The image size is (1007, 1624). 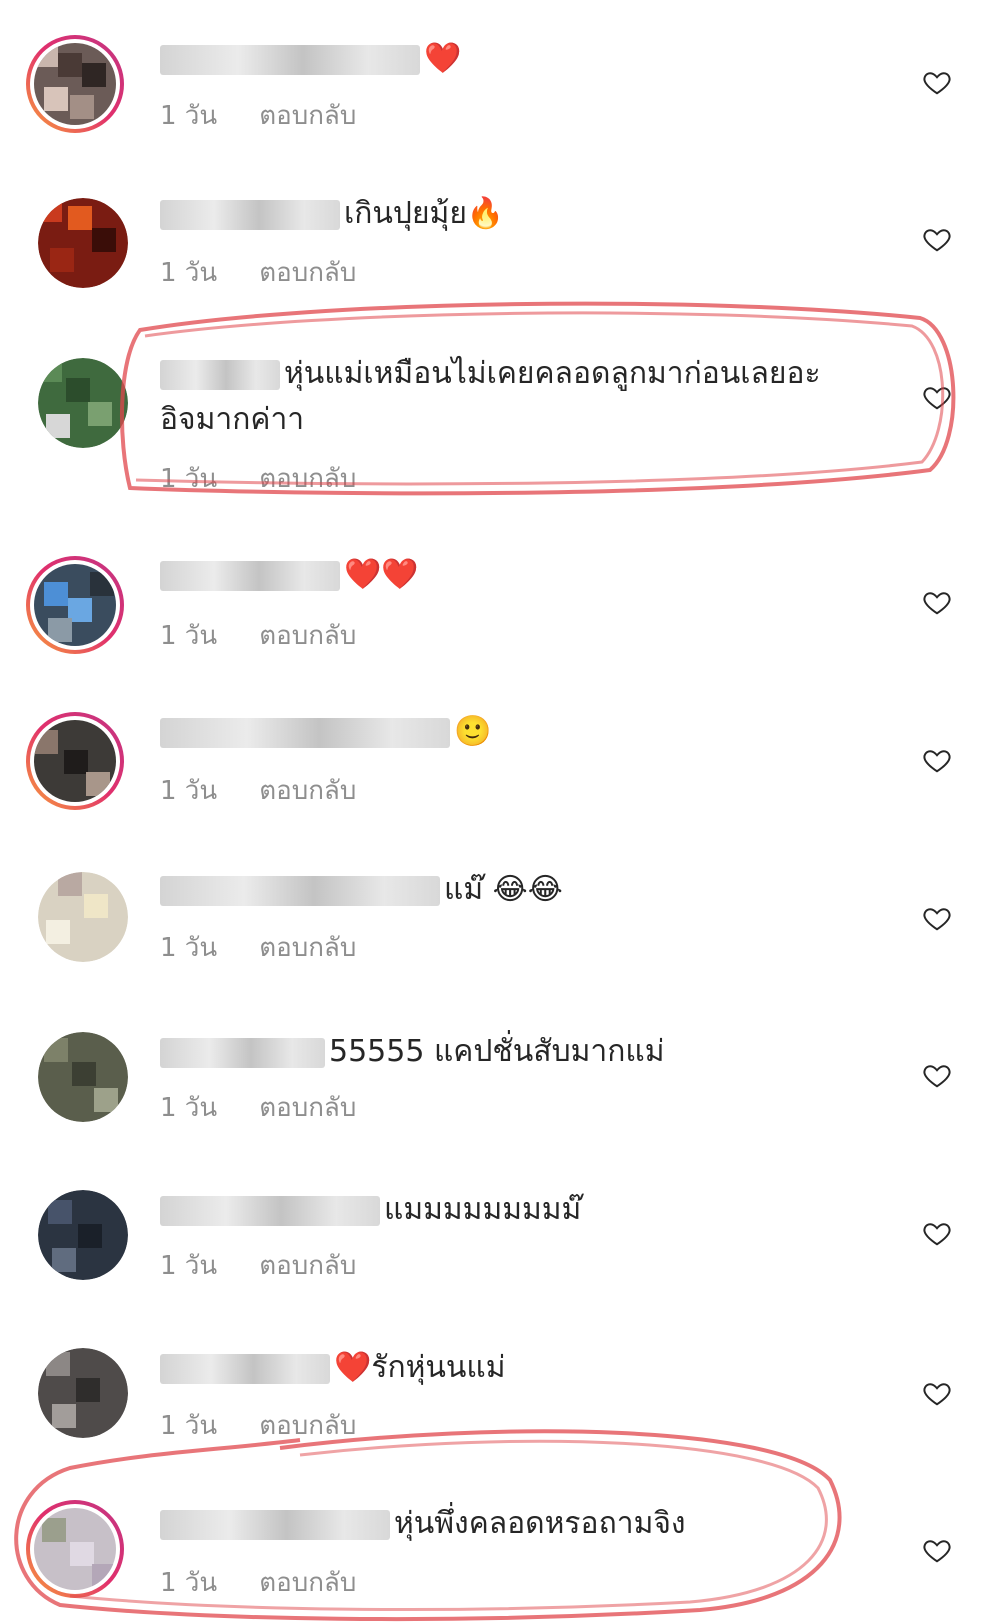 I want to click on emoji: ❤️, so click(x=443, y=58).